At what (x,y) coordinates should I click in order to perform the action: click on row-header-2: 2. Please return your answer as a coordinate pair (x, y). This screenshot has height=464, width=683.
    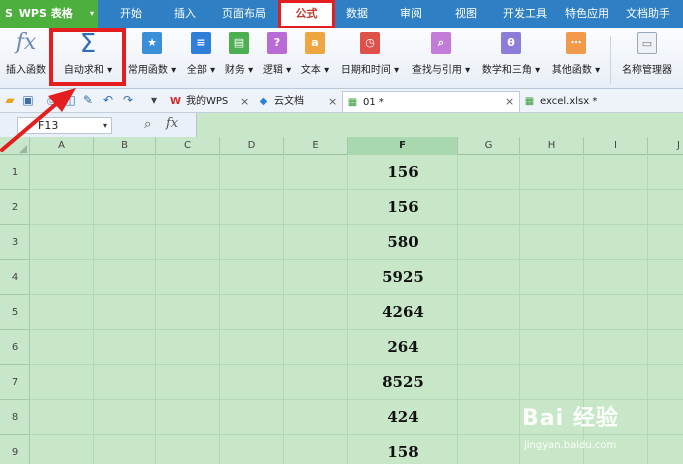
    Looking at the image, I should click on (15, 207).